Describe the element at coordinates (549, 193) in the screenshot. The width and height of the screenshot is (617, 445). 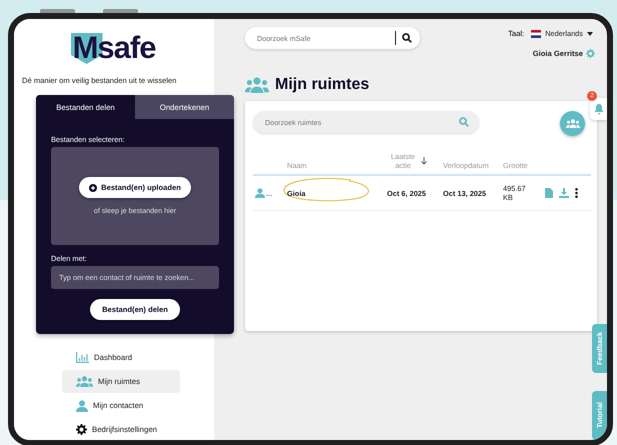
I see `file-icon` at that location.